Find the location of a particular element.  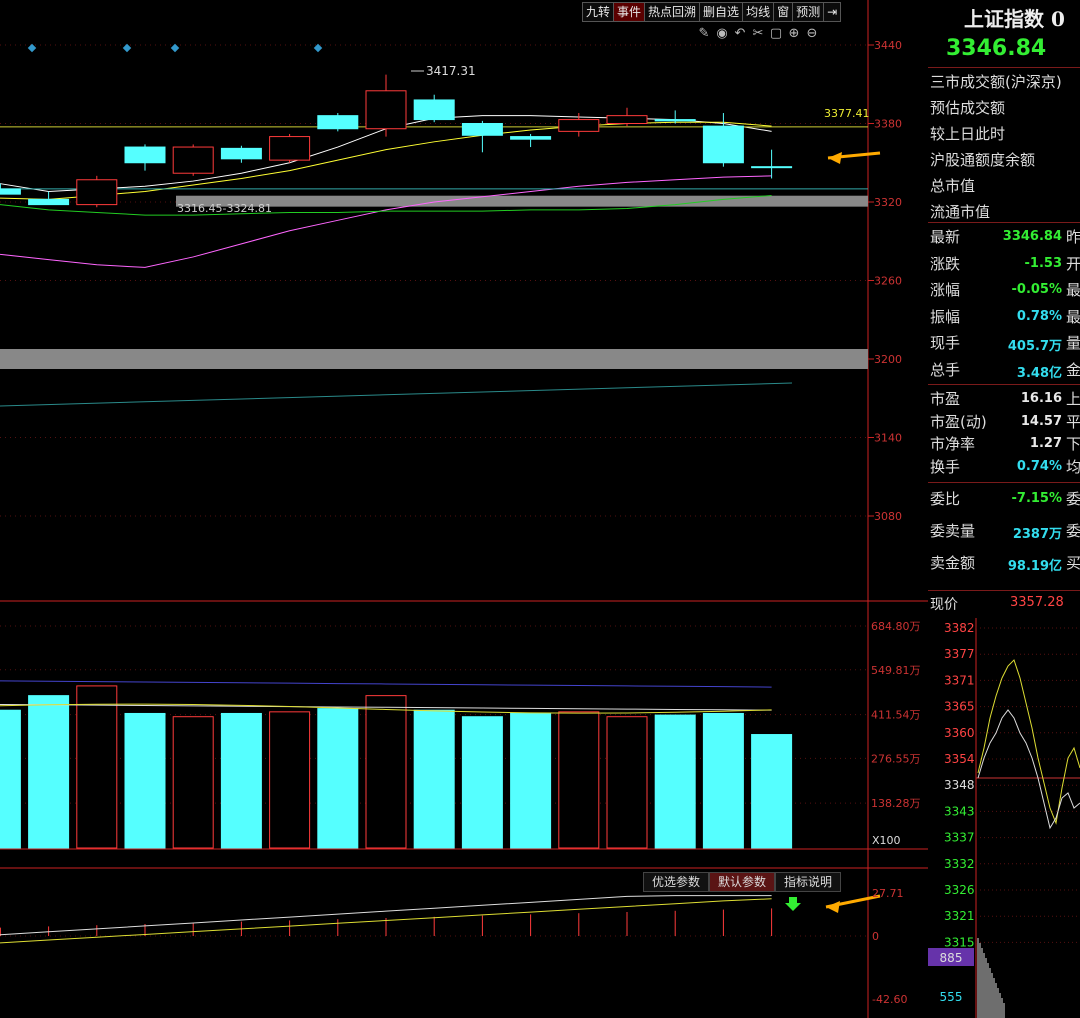

mini-y-label: 3337 is located at coordinates (959, 838).